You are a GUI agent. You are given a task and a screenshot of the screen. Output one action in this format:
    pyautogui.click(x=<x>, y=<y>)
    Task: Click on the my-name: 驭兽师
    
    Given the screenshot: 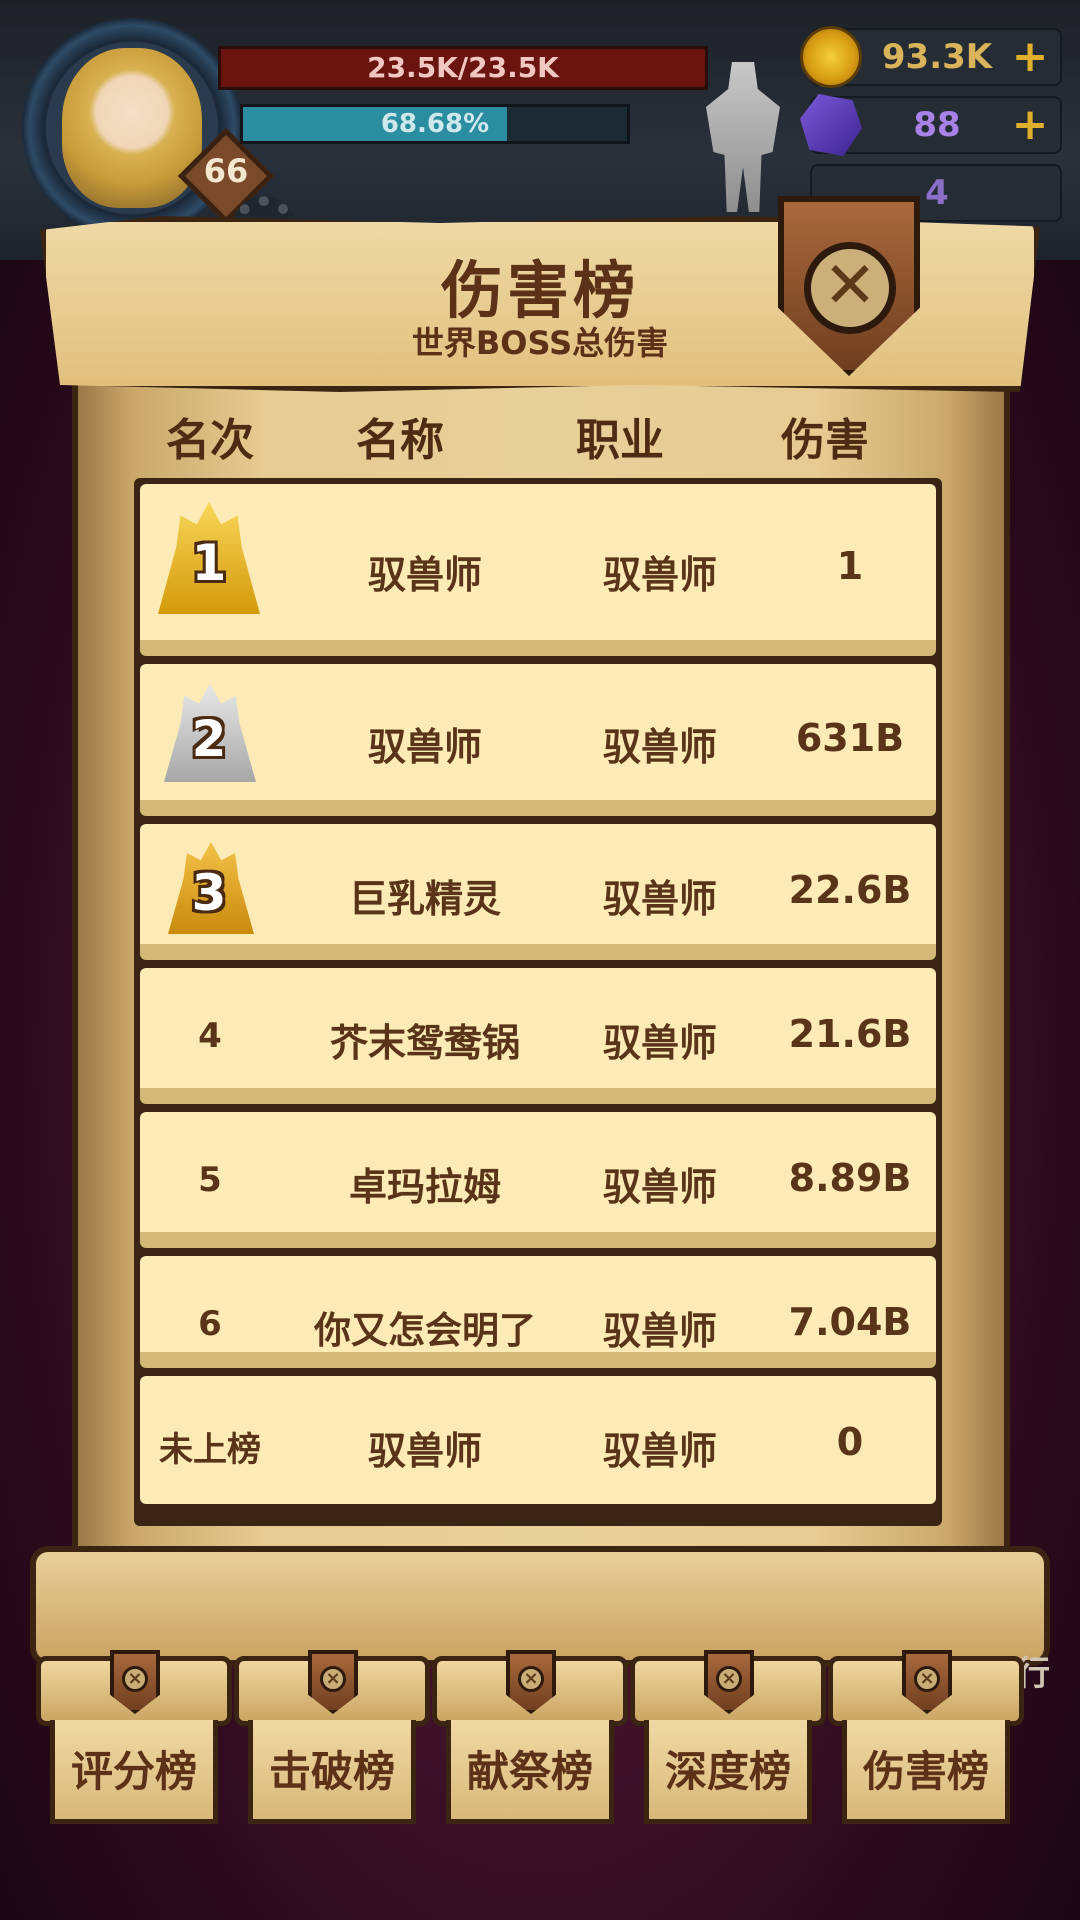 What is the action you would take?
    pyautogui.click(x=424, y=1451)
    